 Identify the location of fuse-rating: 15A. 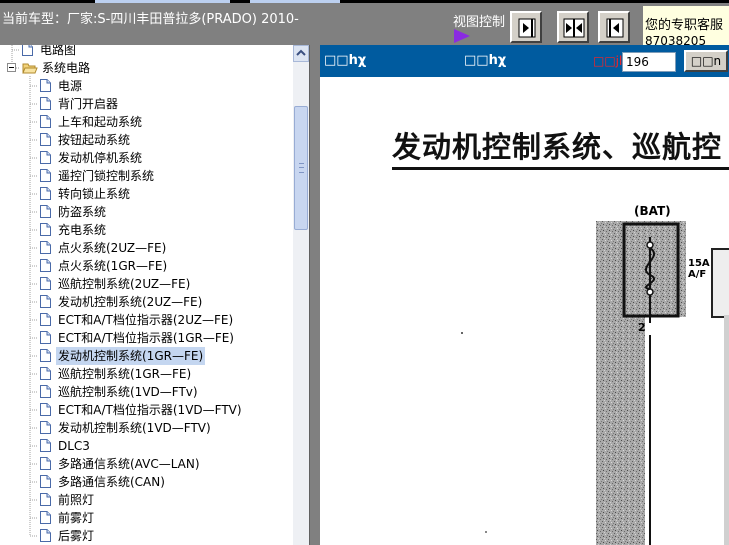
(699, 263).